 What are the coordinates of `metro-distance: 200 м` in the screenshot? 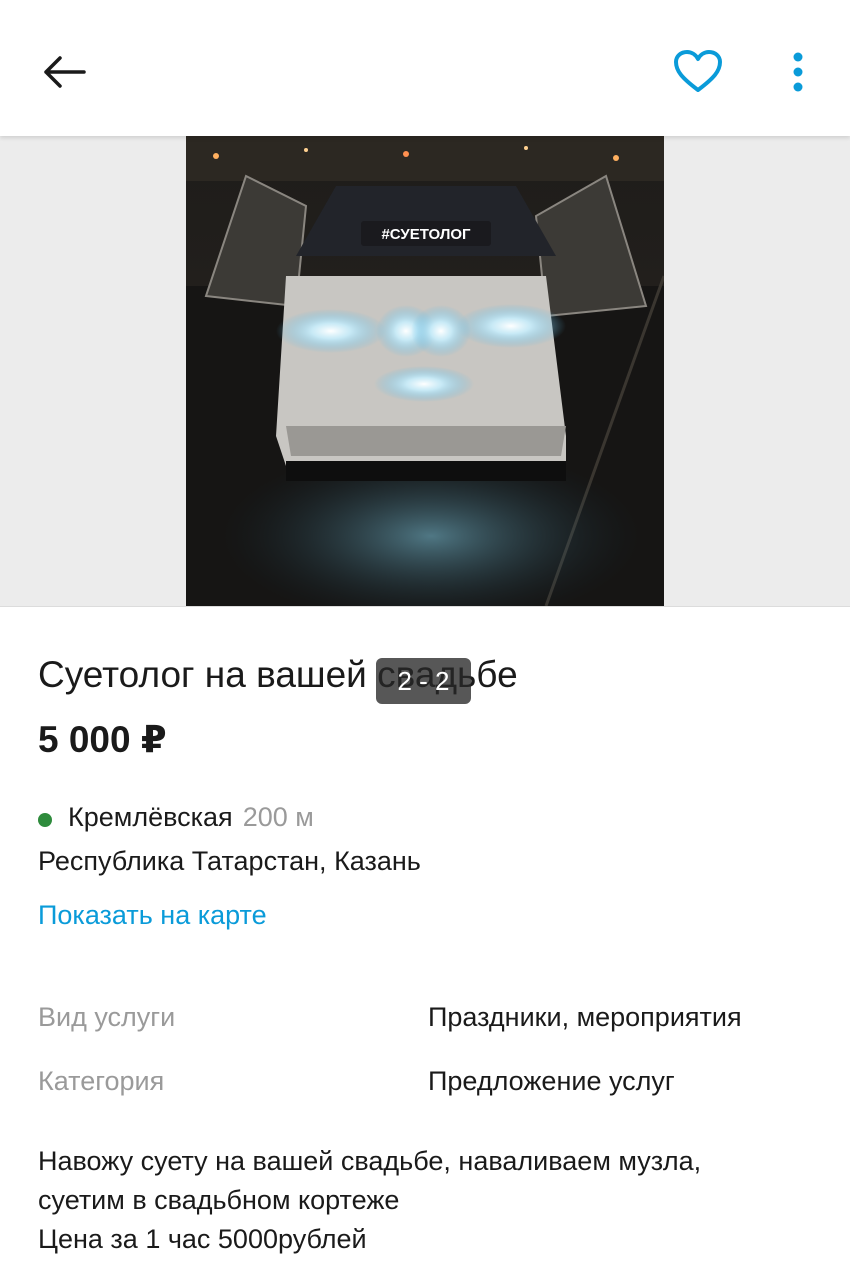 It's located at (278, 816).